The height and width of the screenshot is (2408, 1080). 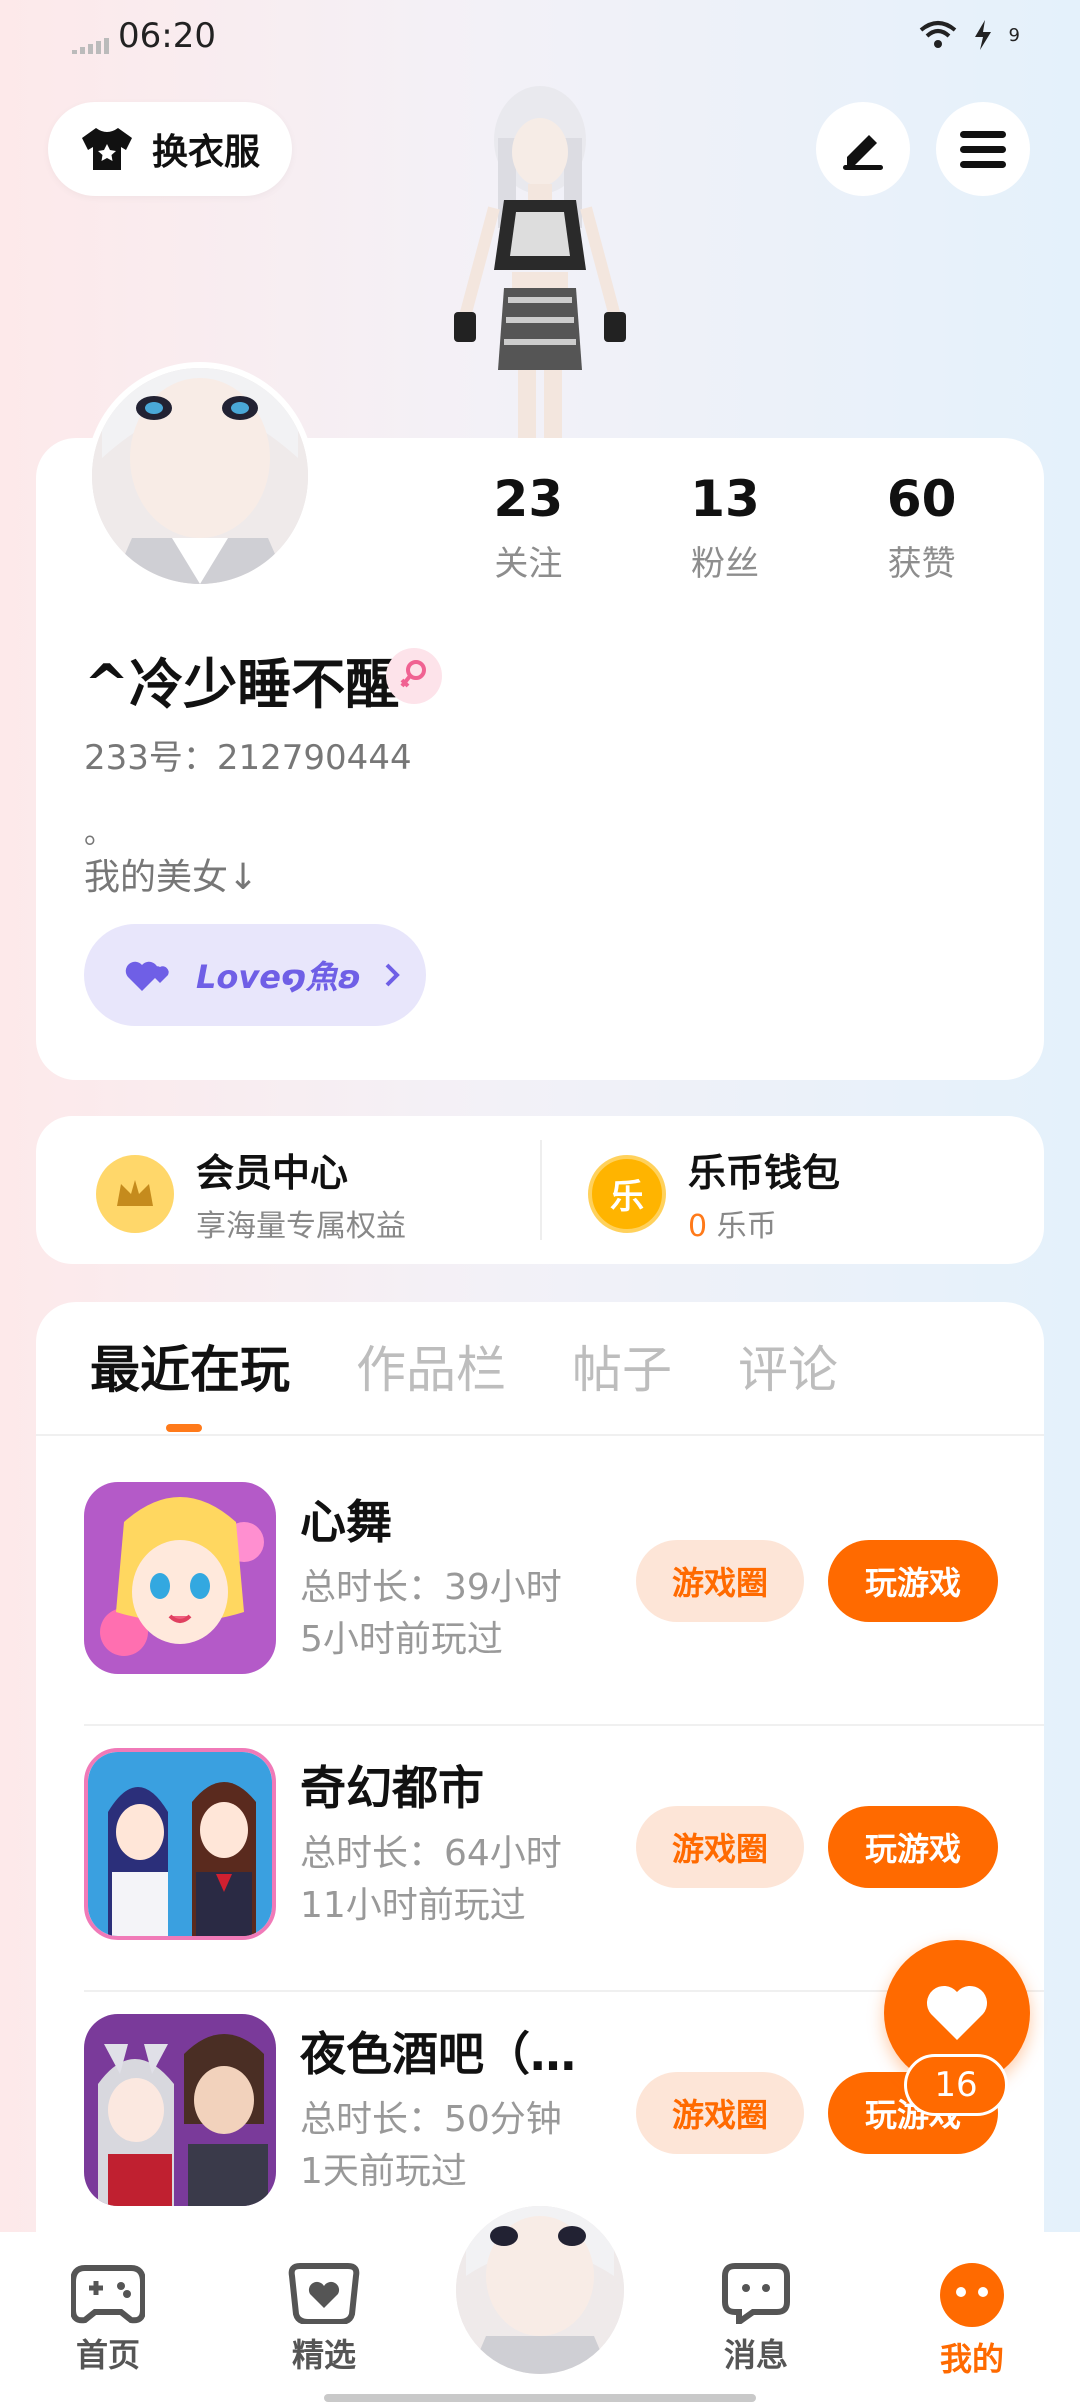 I want to click on chat-icon, so click(x=756, y=2293).